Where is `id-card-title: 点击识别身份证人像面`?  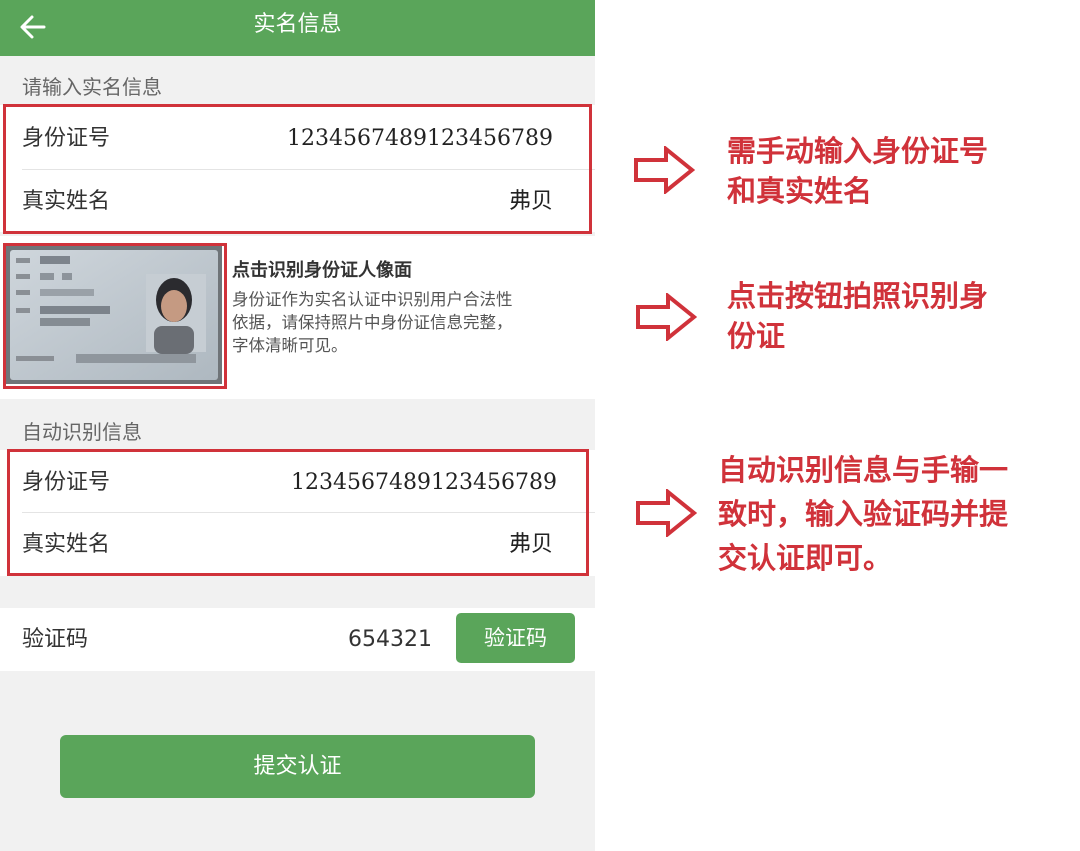 id-card-title: 点击识别身份证人像面 is located at coordinates (322, 270).